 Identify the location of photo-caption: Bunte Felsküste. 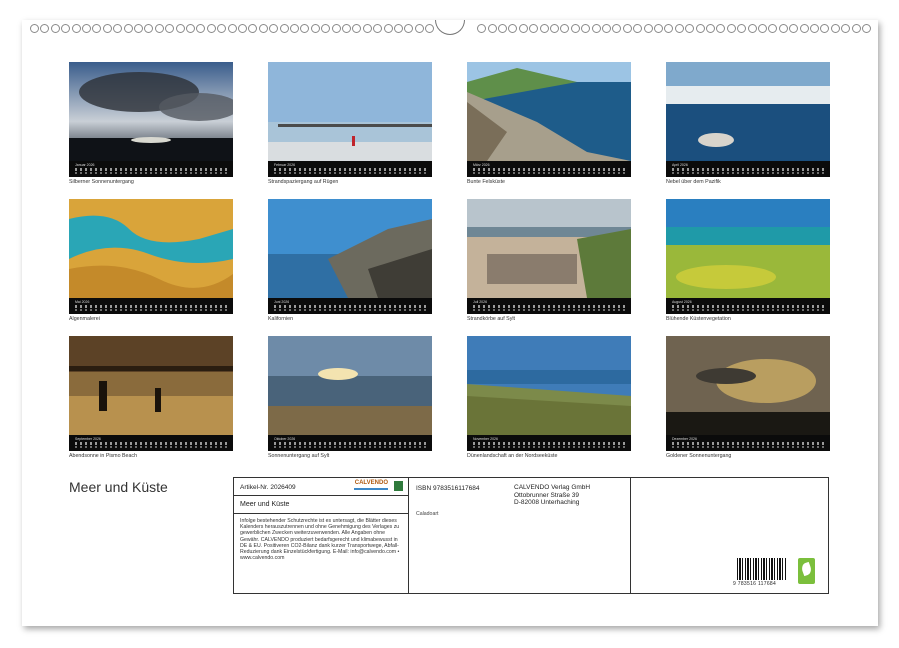
(486, 182).